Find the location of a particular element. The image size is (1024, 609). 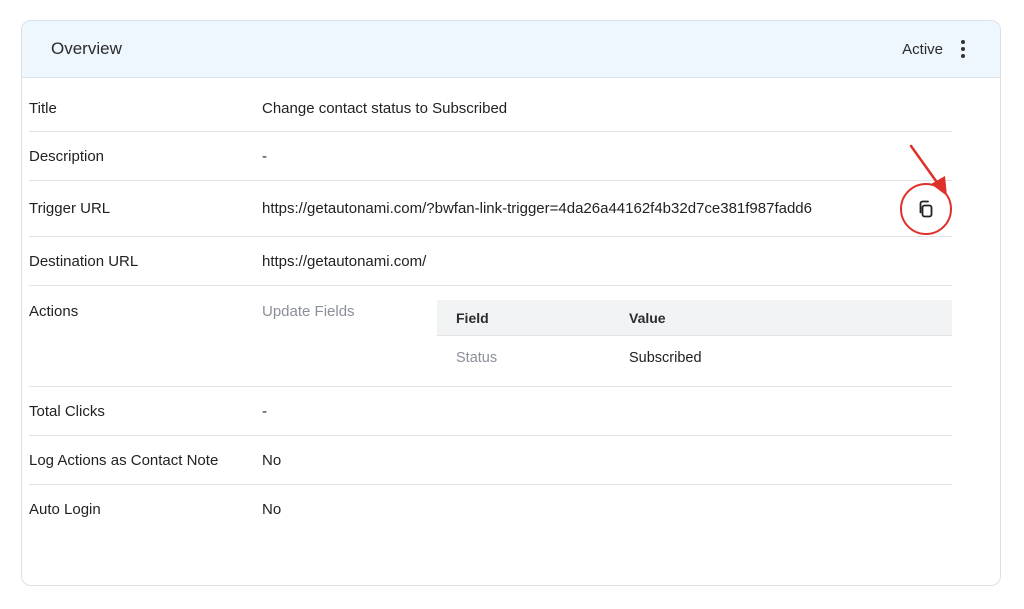

detail-value: Change contact status to Subscribed is located at coordinates (385, 108).